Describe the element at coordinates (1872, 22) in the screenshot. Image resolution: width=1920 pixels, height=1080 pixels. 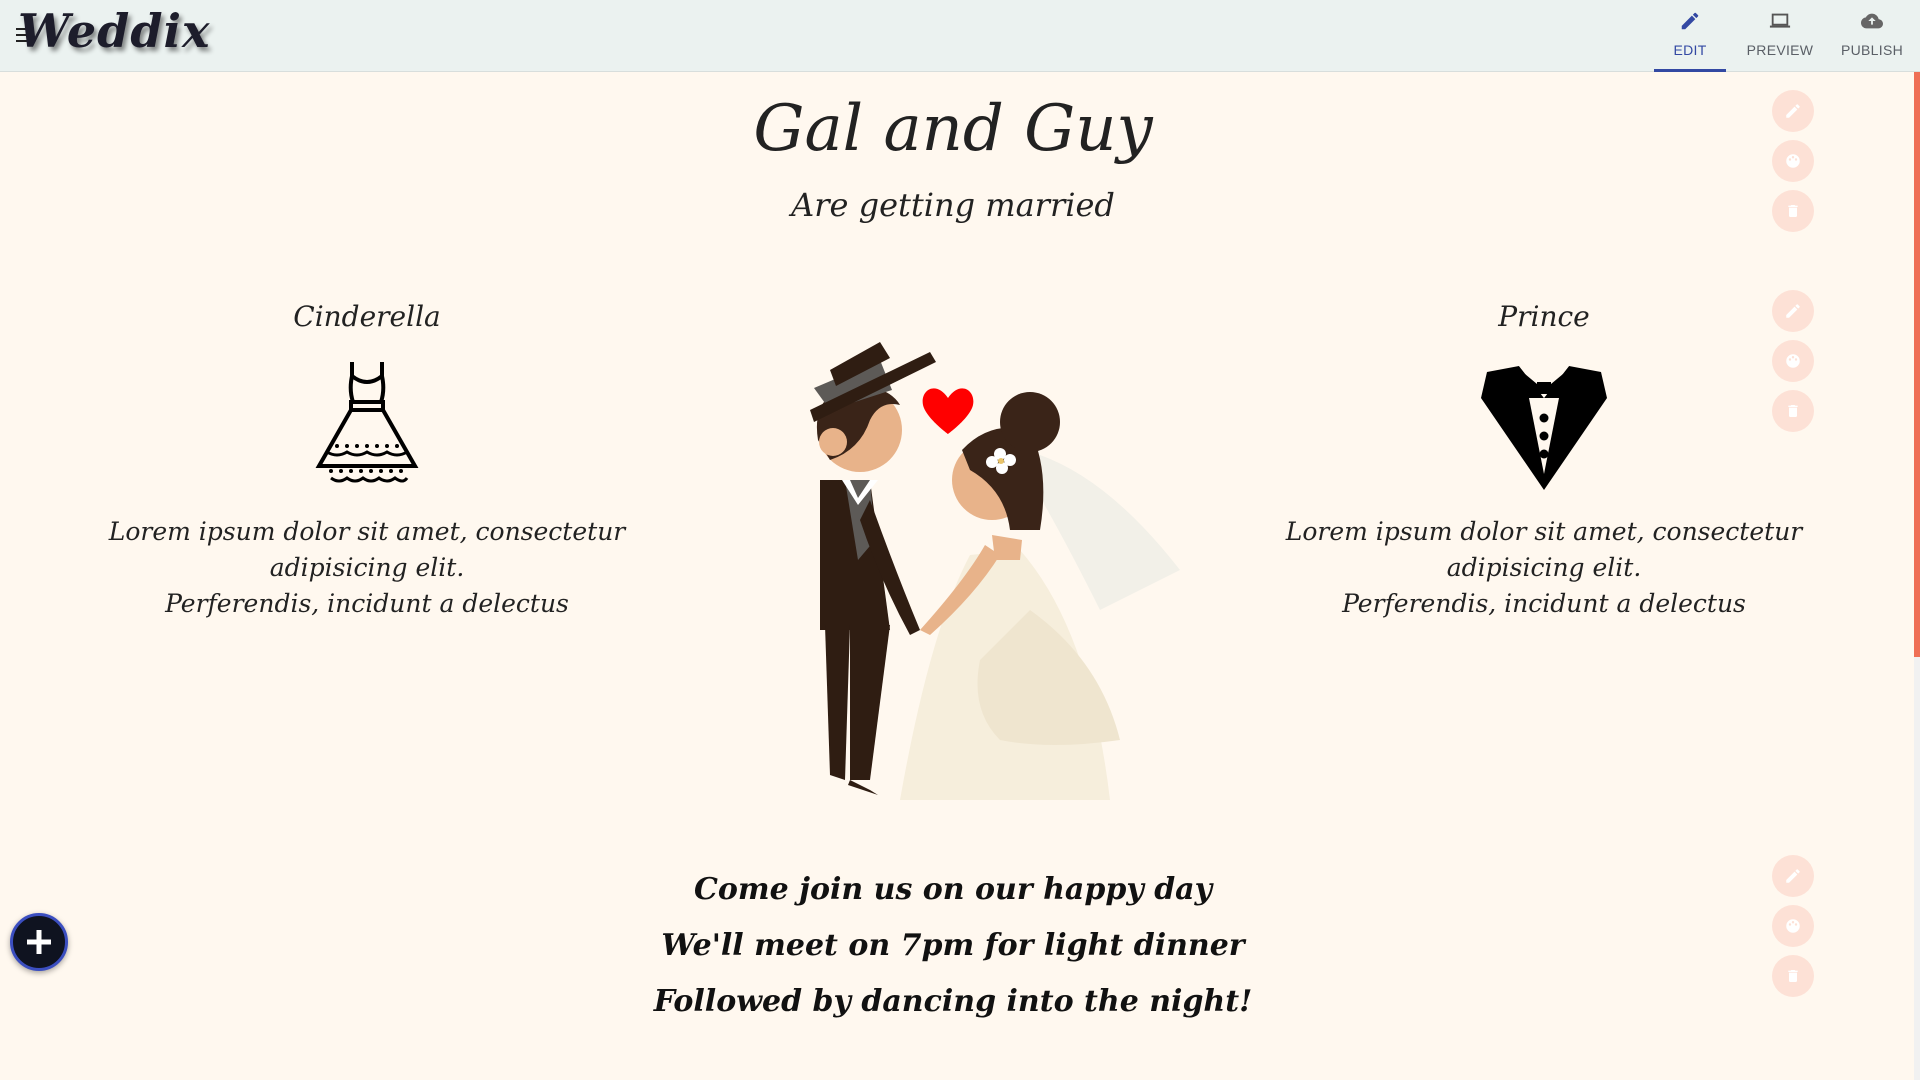
I see `cloud-upload-icon` at that location.